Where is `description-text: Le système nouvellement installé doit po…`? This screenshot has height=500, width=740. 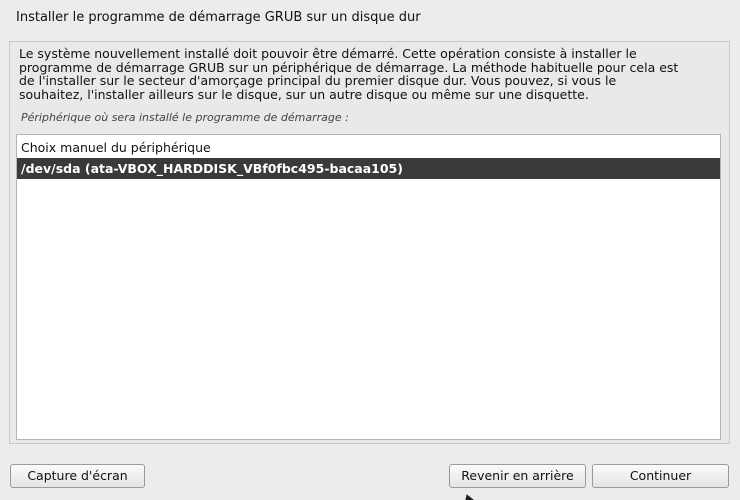
description-text: Le système nouvellement installé doit po… is located at coordinates (349, 74).